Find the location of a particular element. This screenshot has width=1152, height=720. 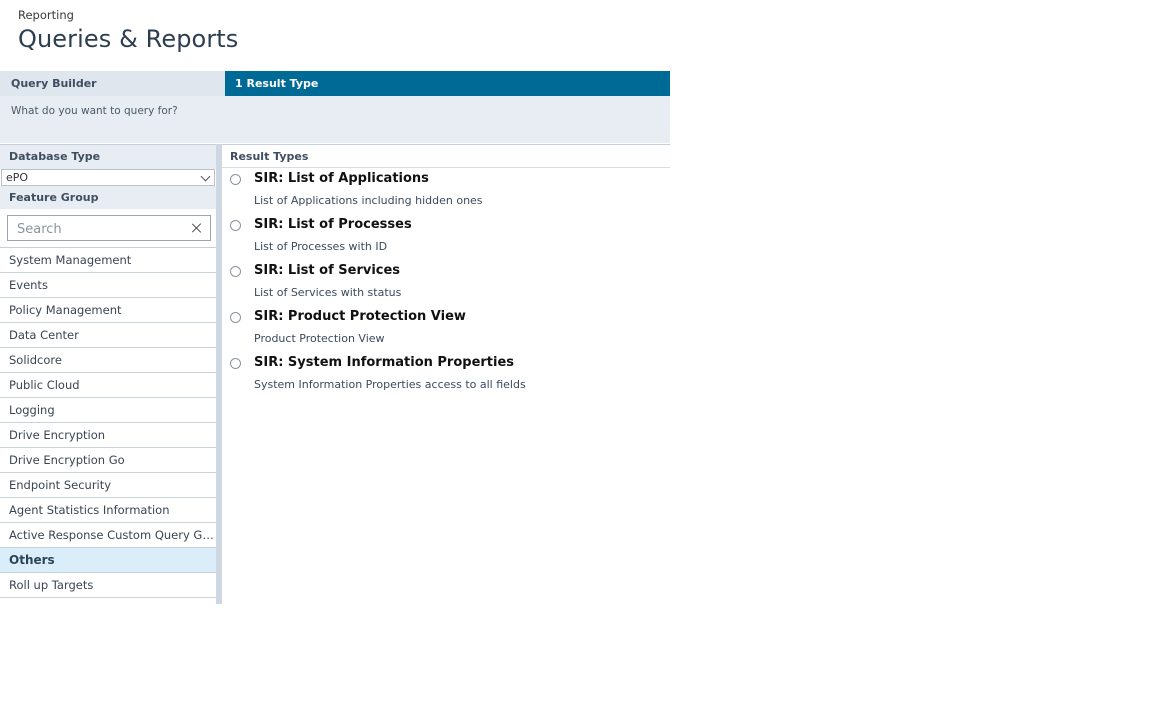

feature-group-item: Policy Management is located at coordinates (108, 310).